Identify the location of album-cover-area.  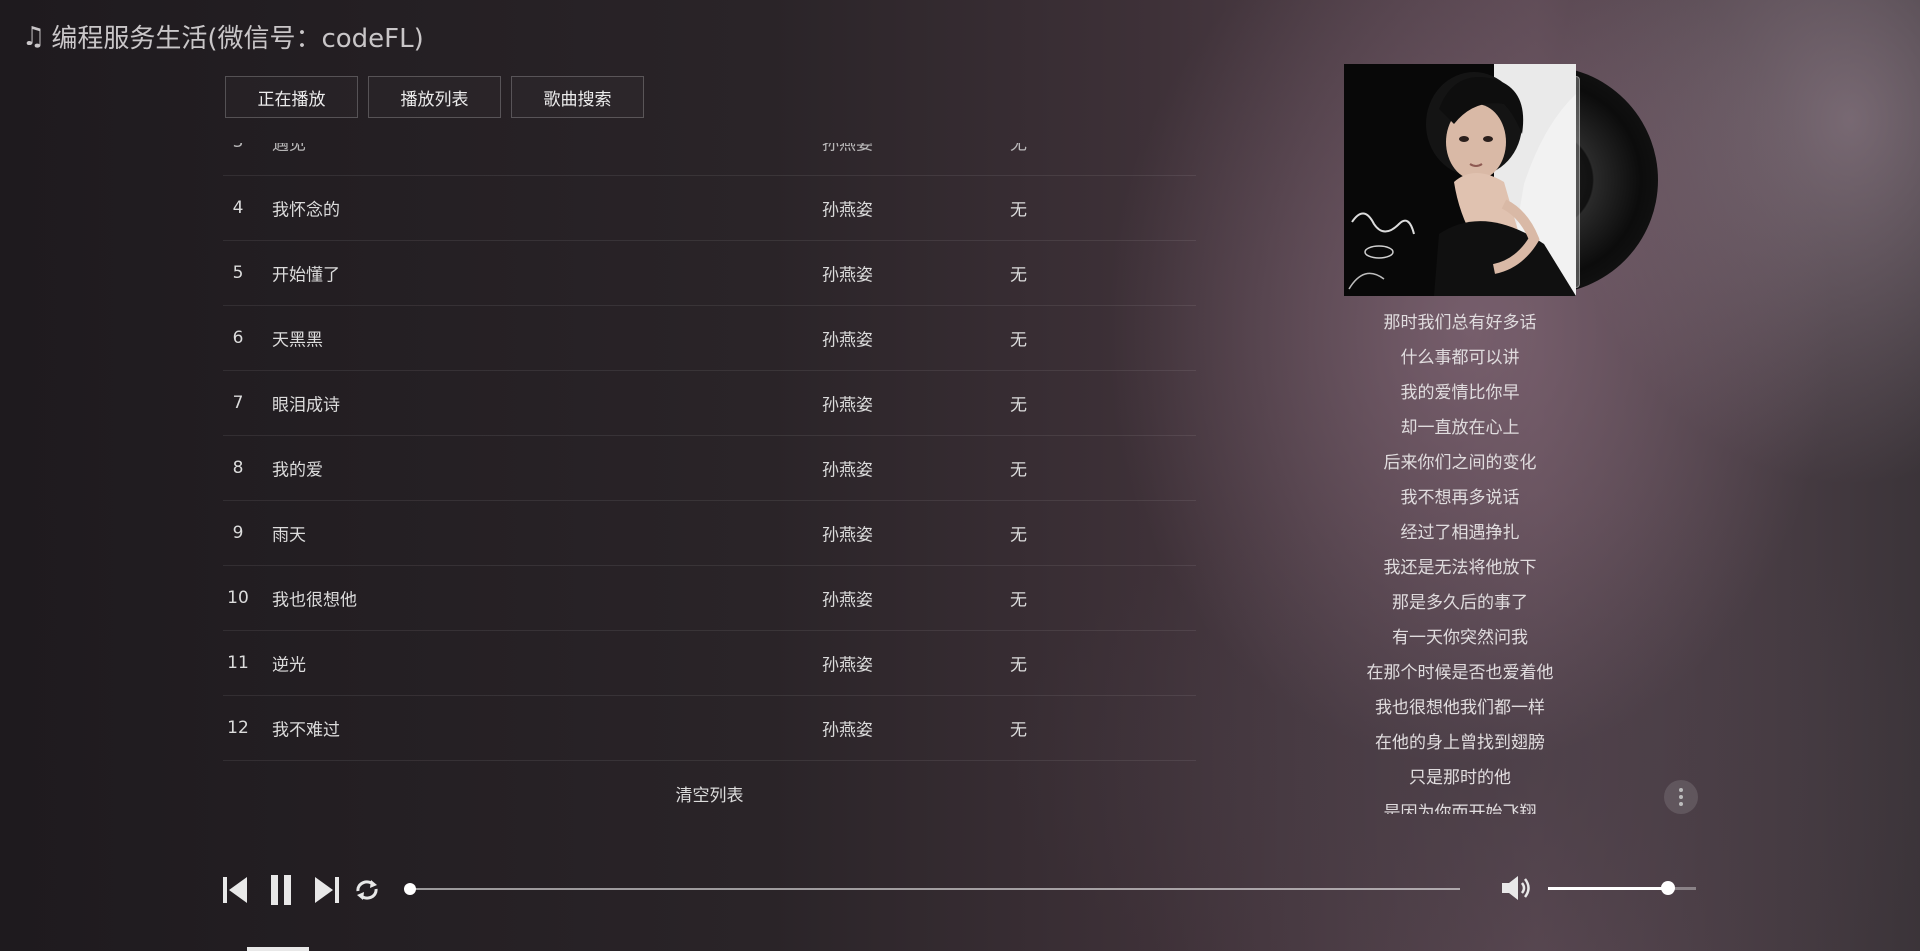
(1501, 180).